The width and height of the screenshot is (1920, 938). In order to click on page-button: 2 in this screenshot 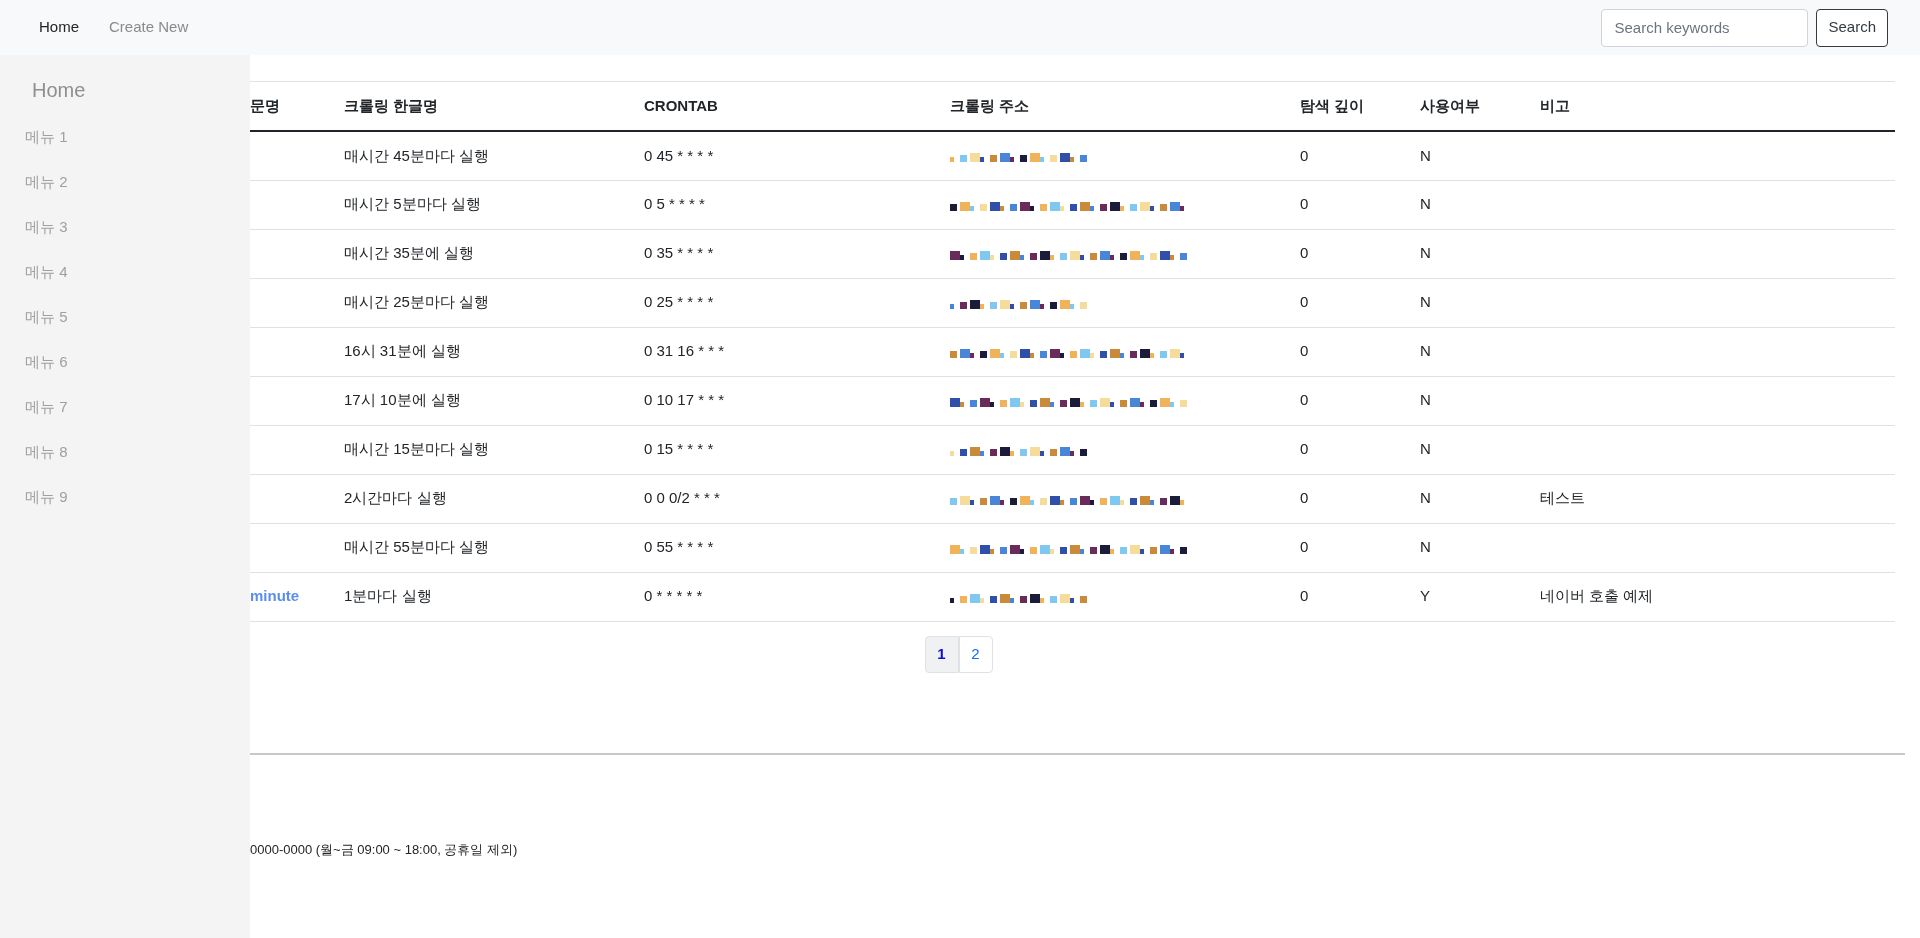, I will do `click(975, 654)`.